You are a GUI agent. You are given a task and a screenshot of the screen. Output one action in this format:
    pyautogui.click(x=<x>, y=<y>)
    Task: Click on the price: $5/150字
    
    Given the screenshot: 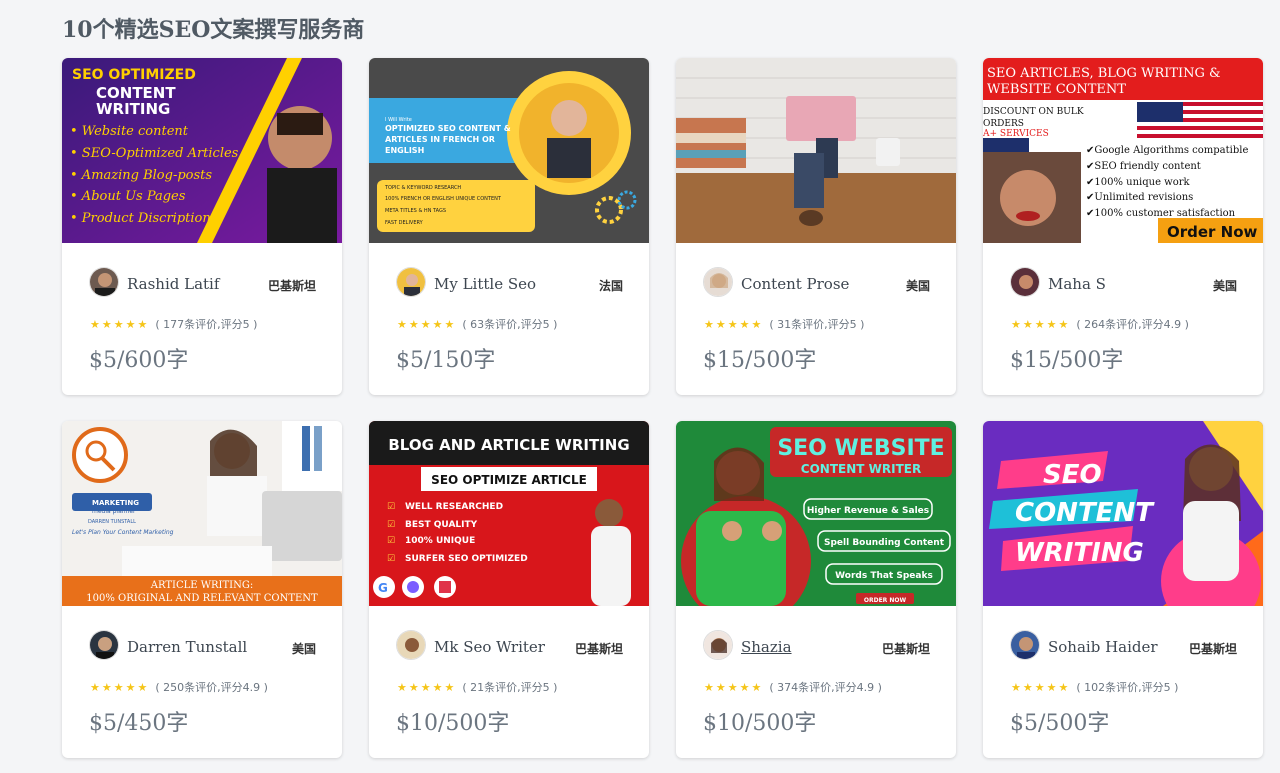 What is the action you would take?
    pyautogui.click(x=446, y=360)
    